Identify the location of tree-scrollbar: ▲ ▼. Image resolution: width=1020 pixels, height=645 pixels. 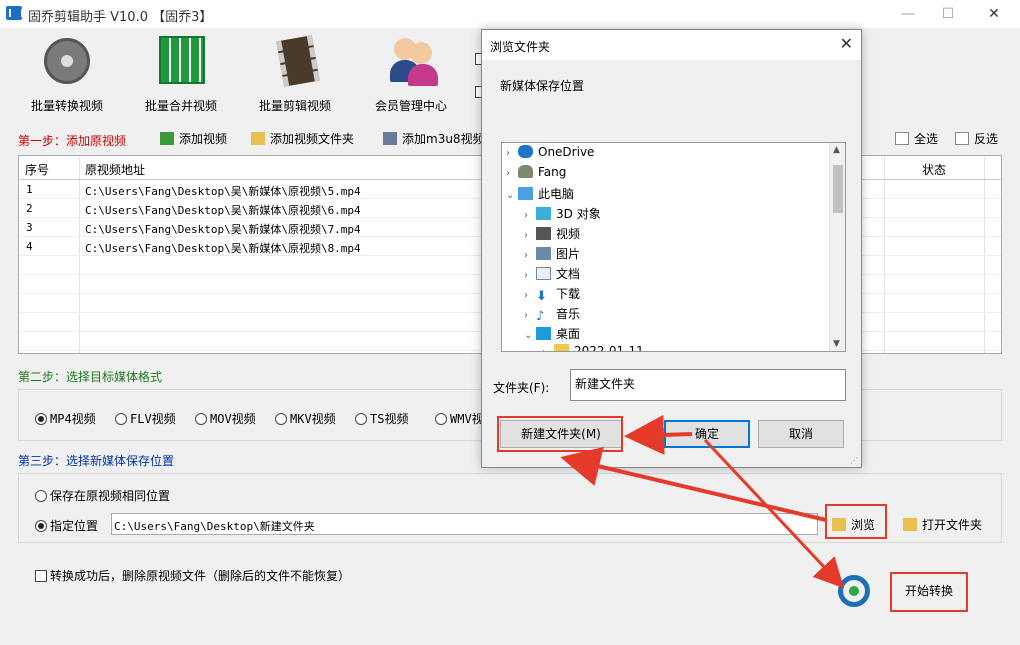
(837, 247).